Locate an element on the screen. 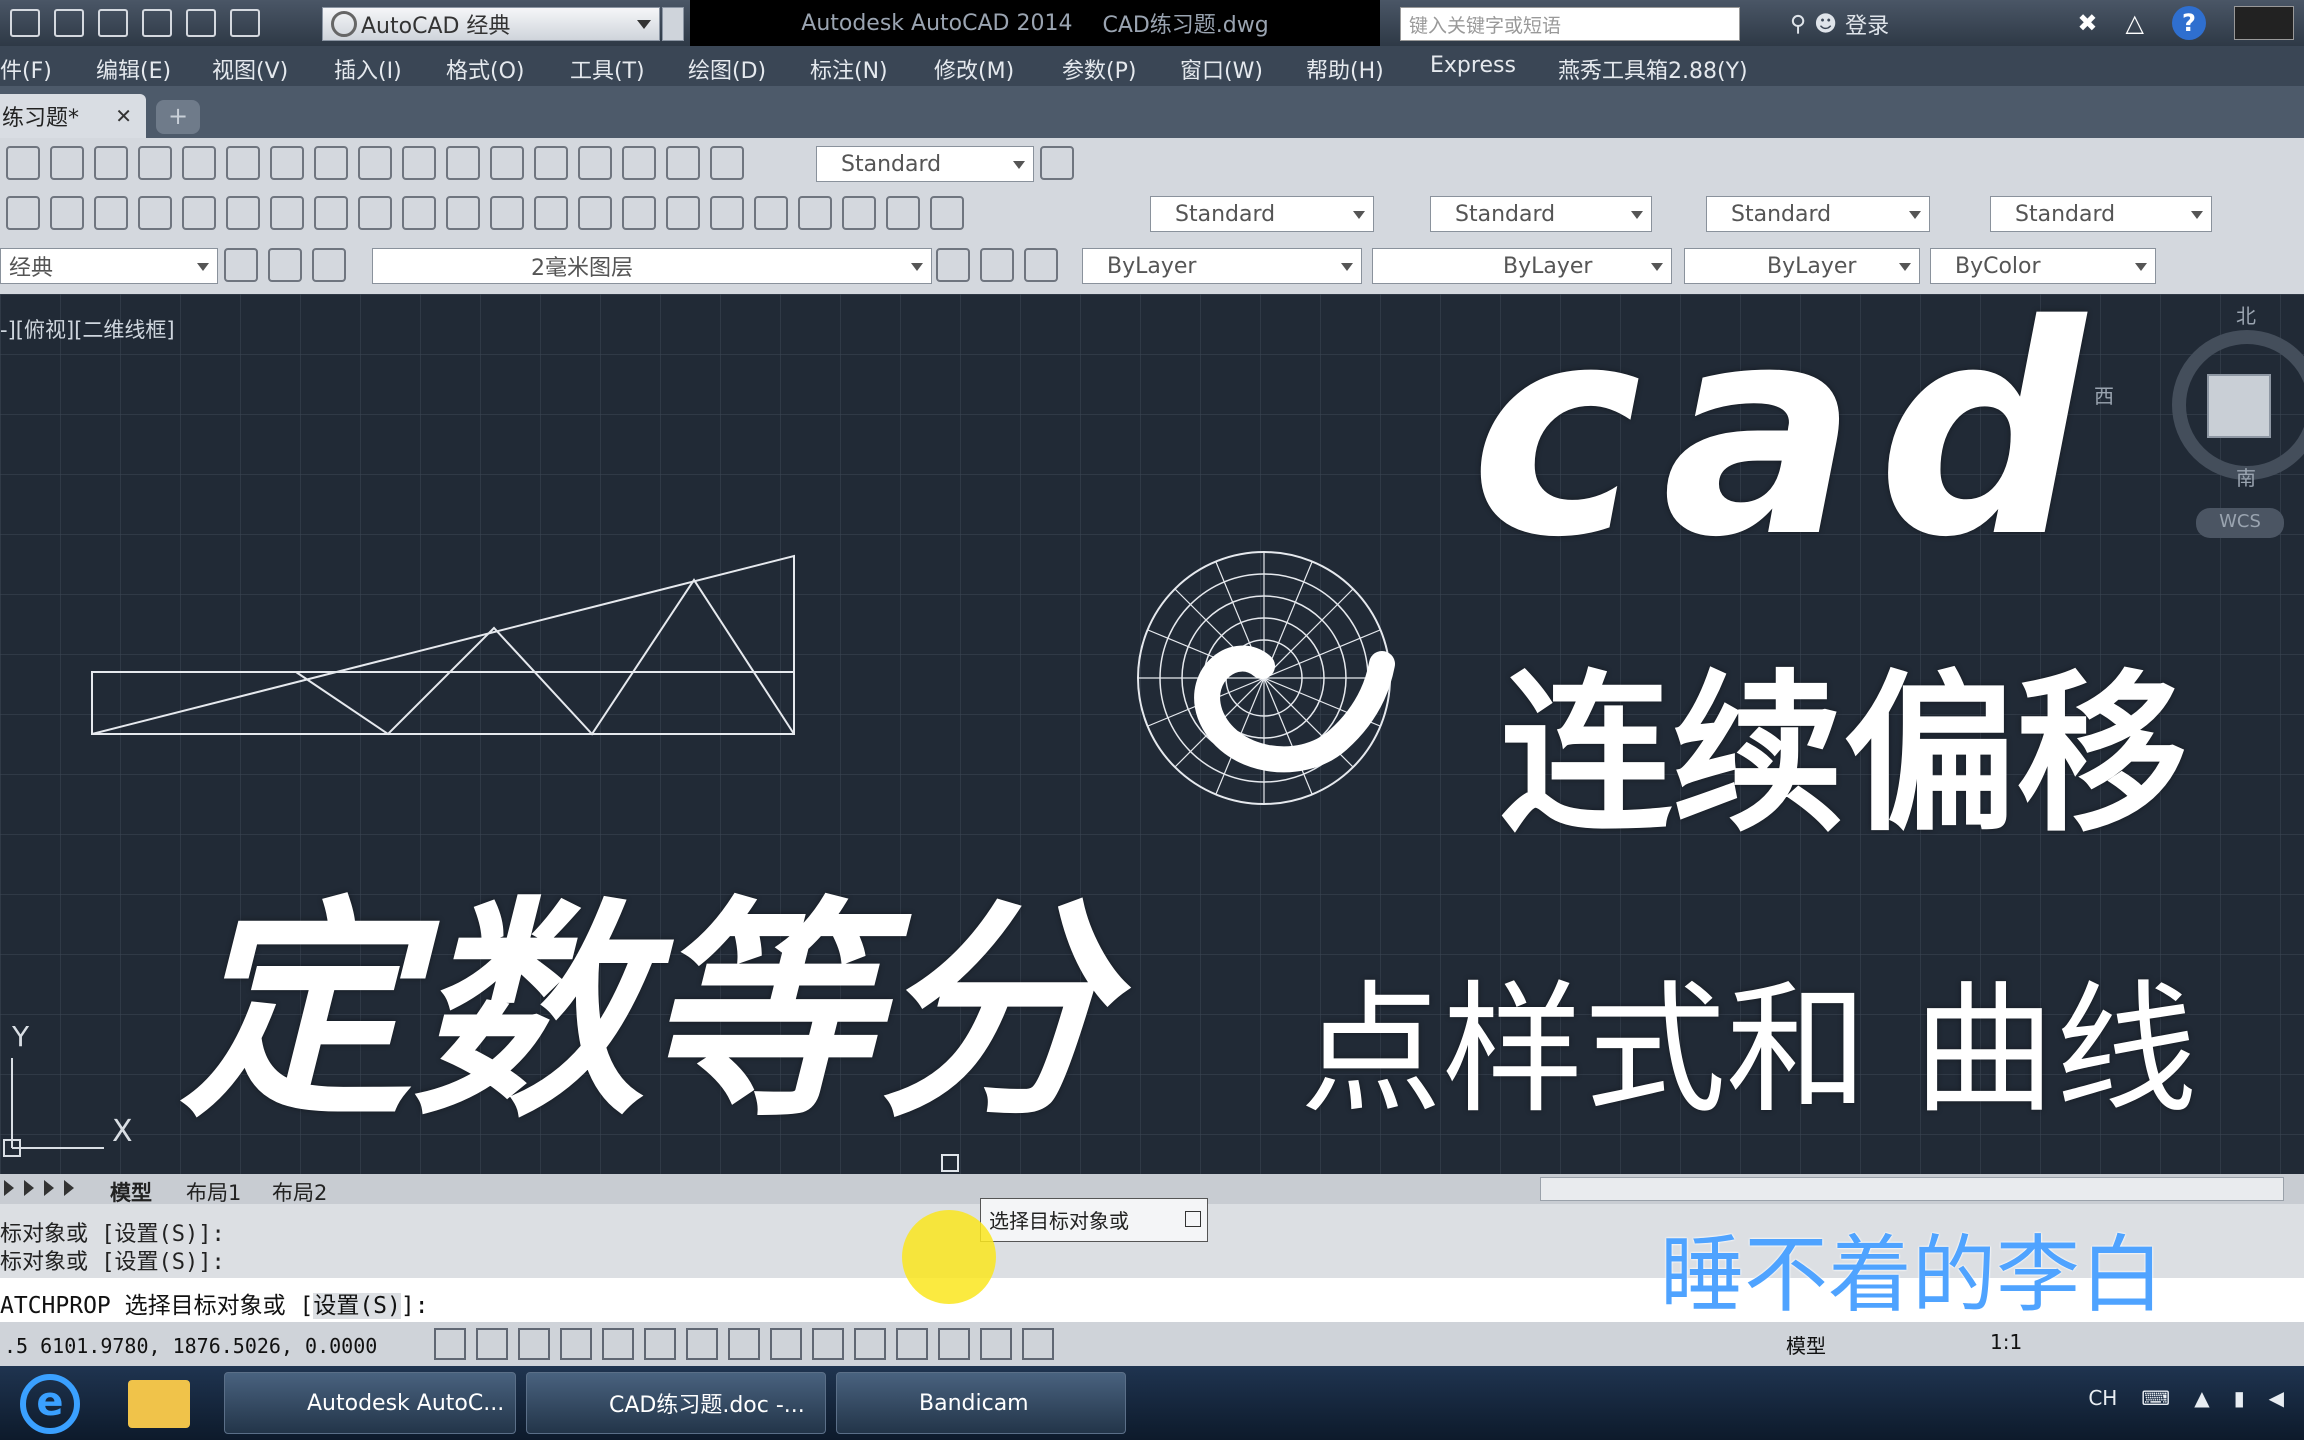 Image resolution: width=2304 pixels, height=1440 pixels. jogged-linear-icon is located at coordinates (595, 163).